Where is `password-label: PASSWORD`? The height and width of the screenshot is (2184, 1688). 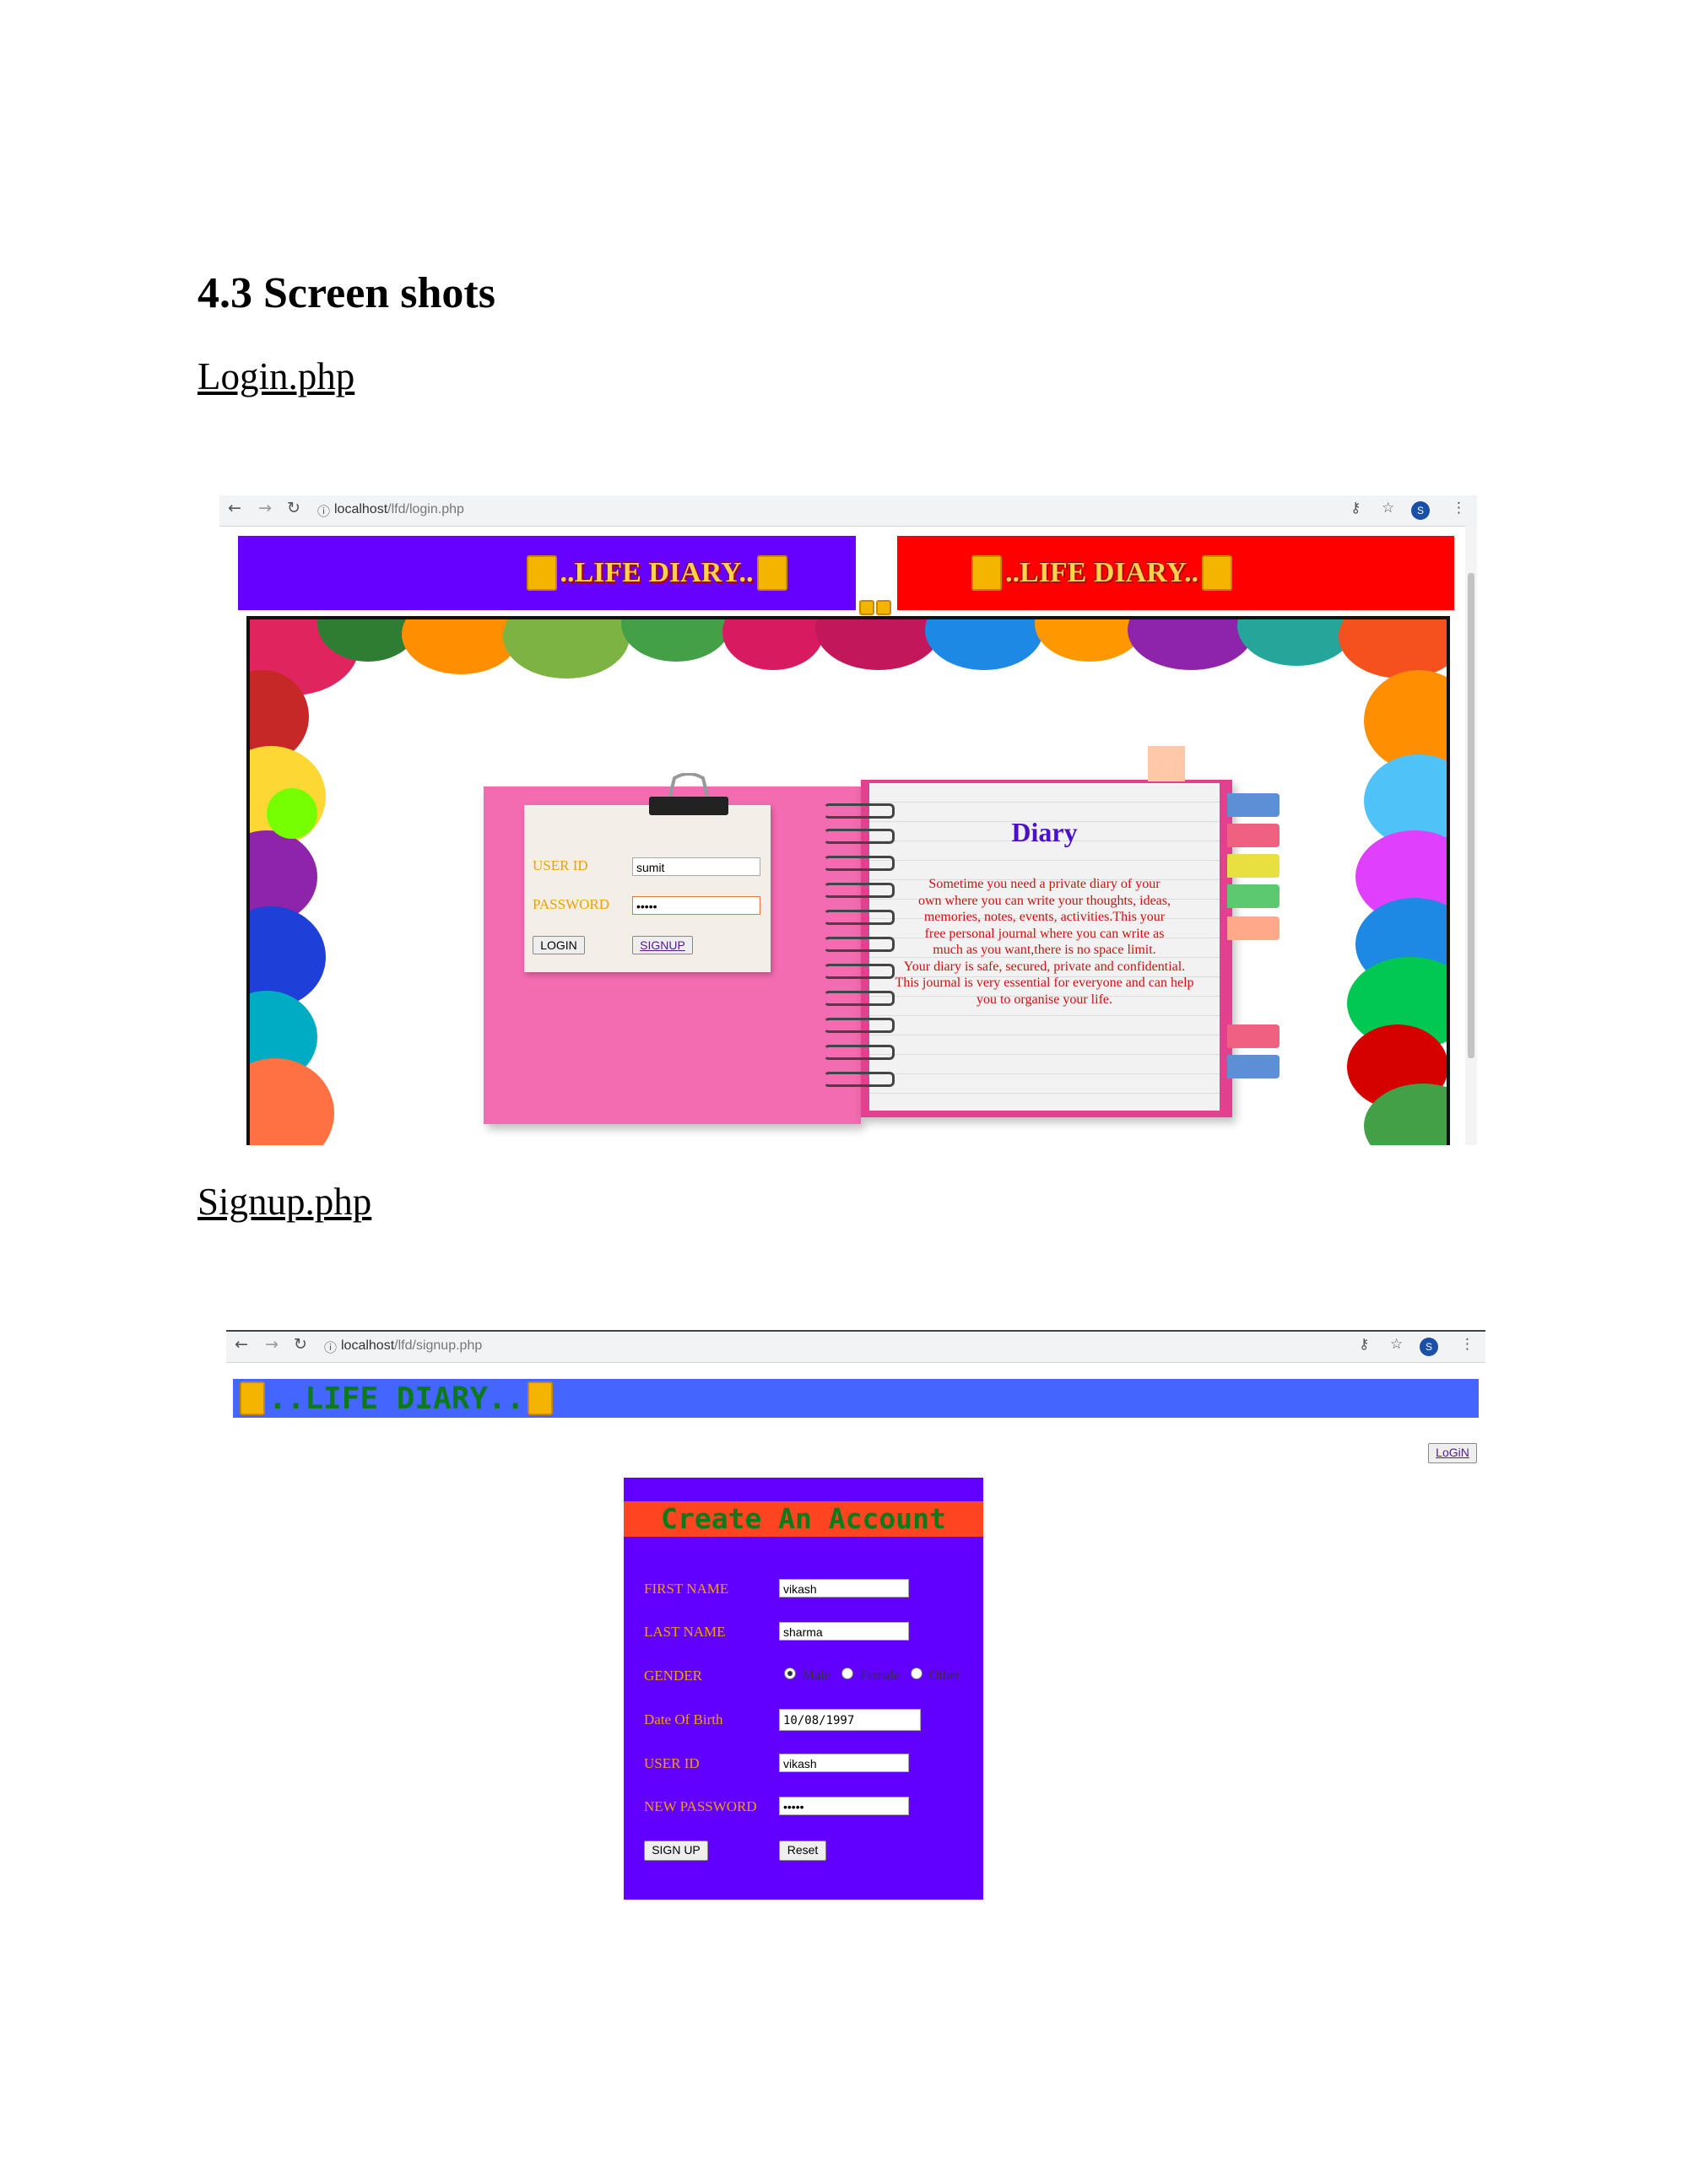 password-label: PASSWORD is located at coordinates (571, 904).